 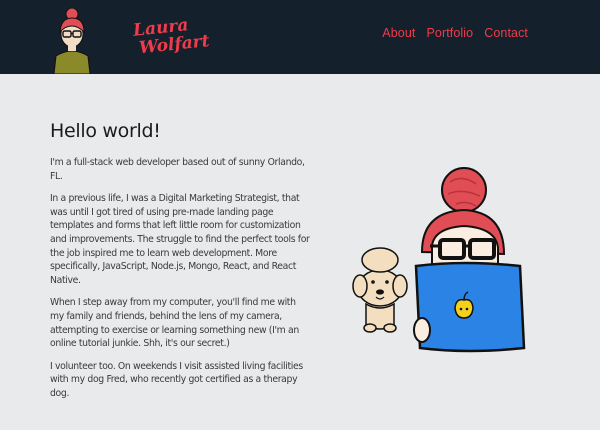 What do you see at coordinates (171, 36) in the screenshot?
I see `logo-text: Laura Wolfart` at bounding box center [171, 36].